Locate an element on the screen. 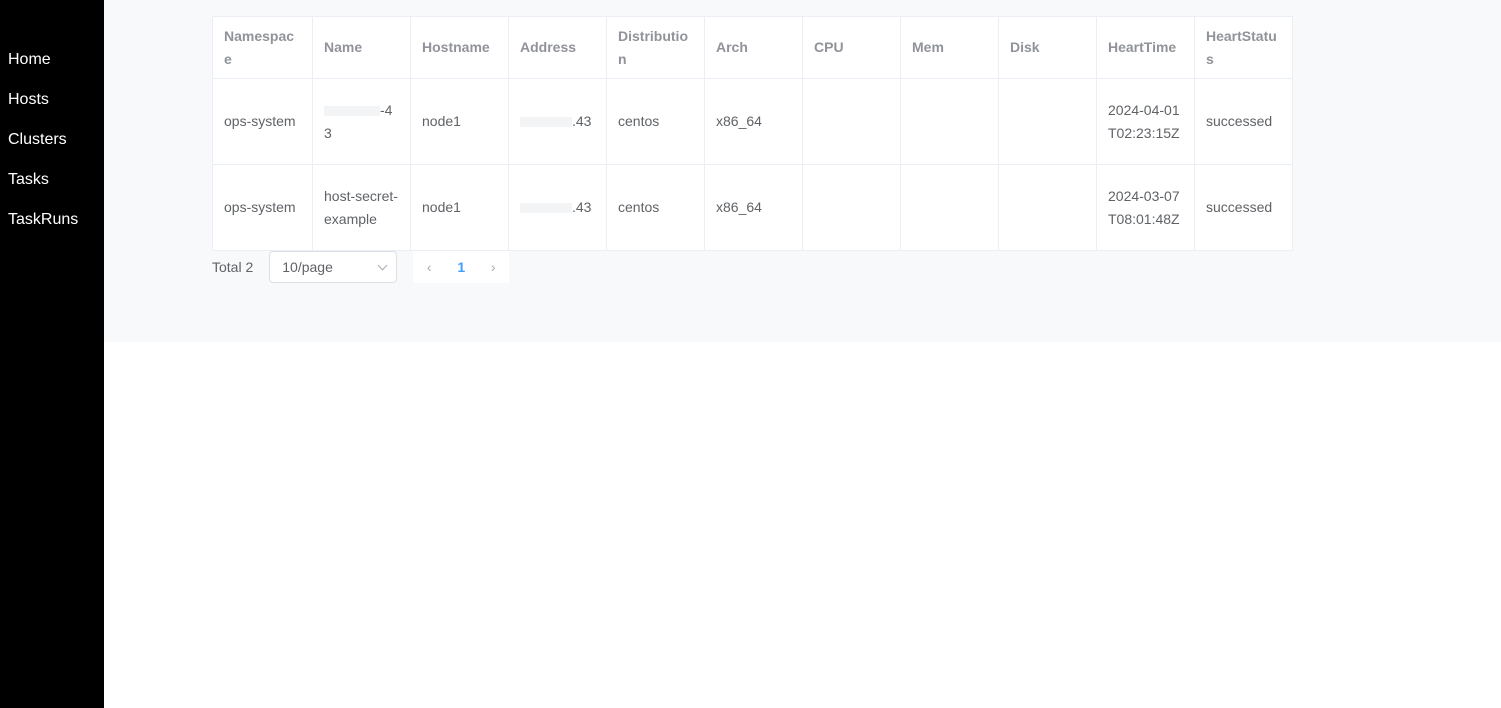  prev-page-button: ‹ is located at coordinates (429, 267).